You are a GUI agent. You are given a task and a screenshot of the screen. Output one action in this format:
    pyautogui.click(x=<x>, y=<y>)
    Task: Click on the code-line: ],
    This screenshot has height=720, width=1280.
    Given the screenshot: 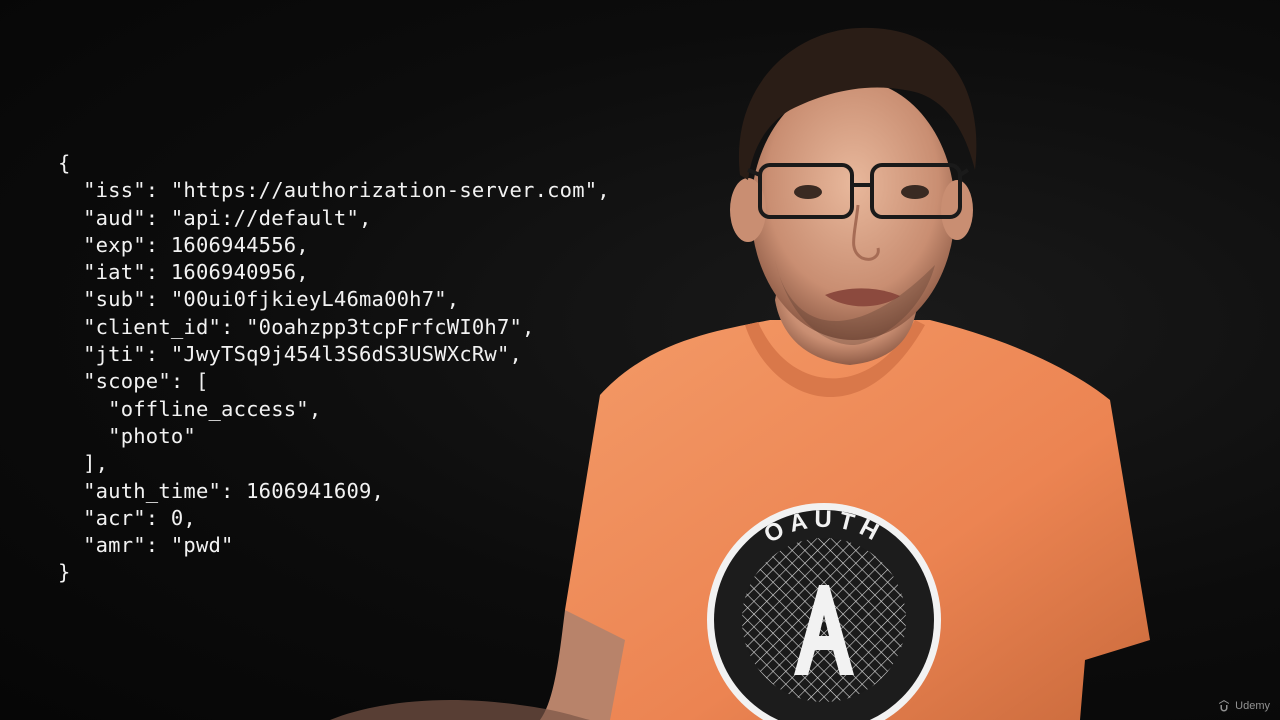 What is the action you would take?
    pyautogui.click(x=83, y=463)
    